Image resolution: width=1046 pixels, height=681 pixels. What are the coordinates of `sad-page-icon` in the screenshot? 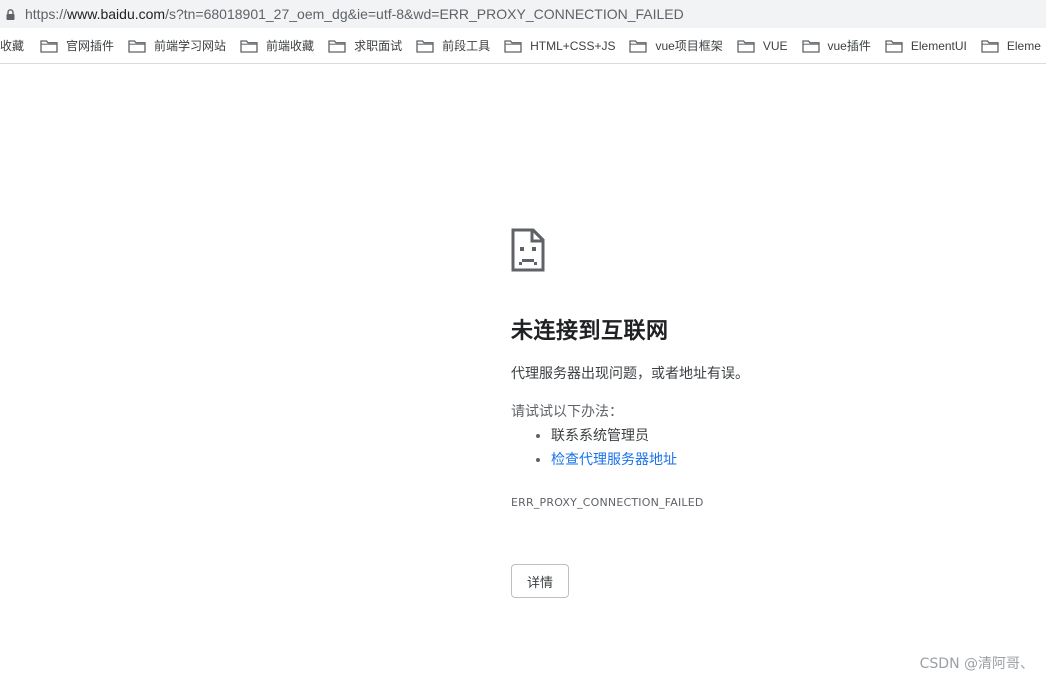 It's located at (528, 250).